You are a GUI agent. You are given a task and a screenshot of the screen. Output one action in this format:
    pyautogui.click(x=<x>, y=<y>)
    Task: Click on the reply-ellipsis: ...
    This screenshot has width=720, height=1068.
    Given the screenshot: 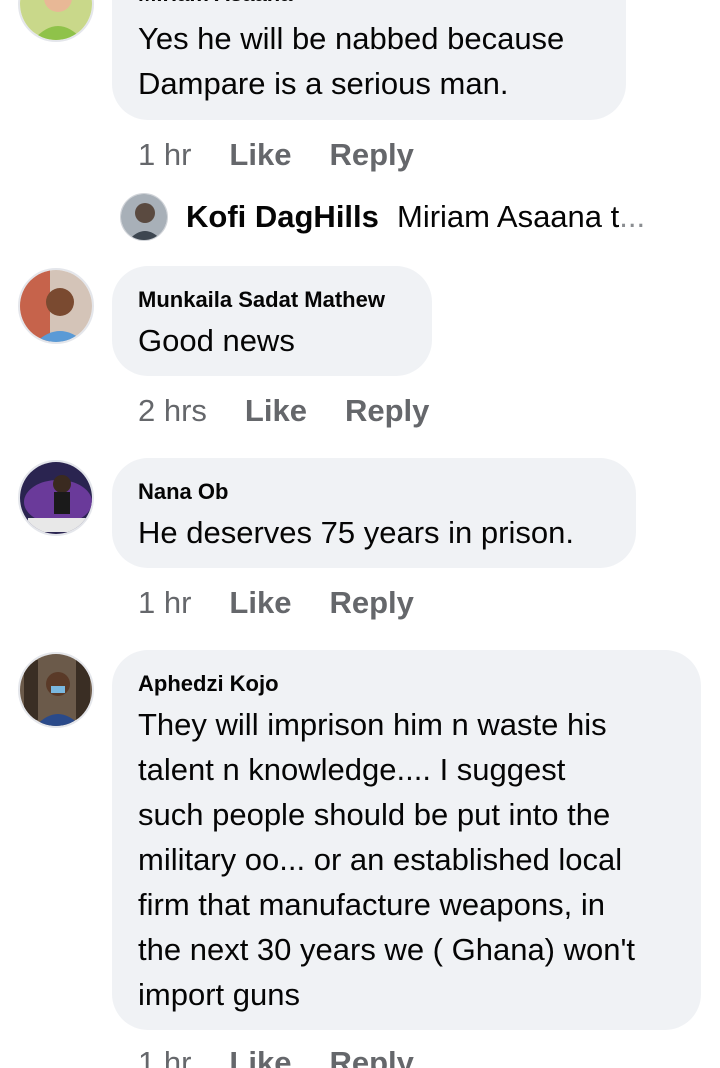 What is the action you would take?
    pyautogui.click(x=632, y=216)
    